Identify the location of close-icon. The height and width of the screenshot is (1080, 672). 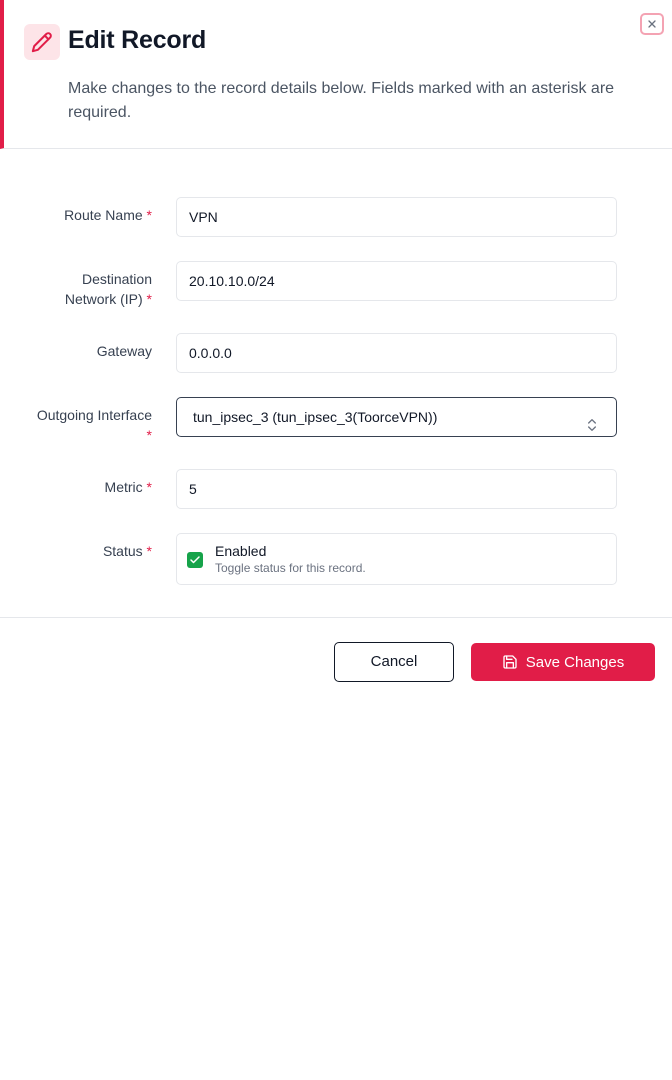
(652, 24).